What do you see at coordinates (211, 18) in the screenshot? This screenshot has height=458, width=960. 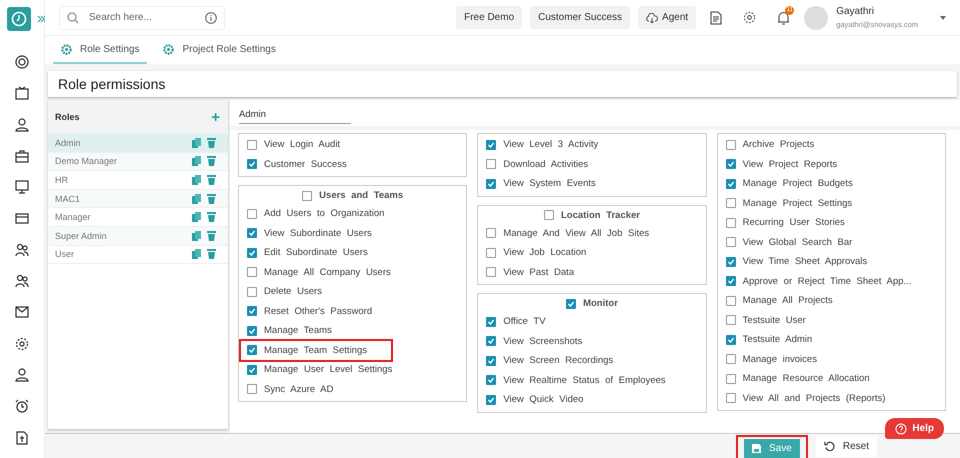 I see `info-icon` at bounding box center [211, 18].